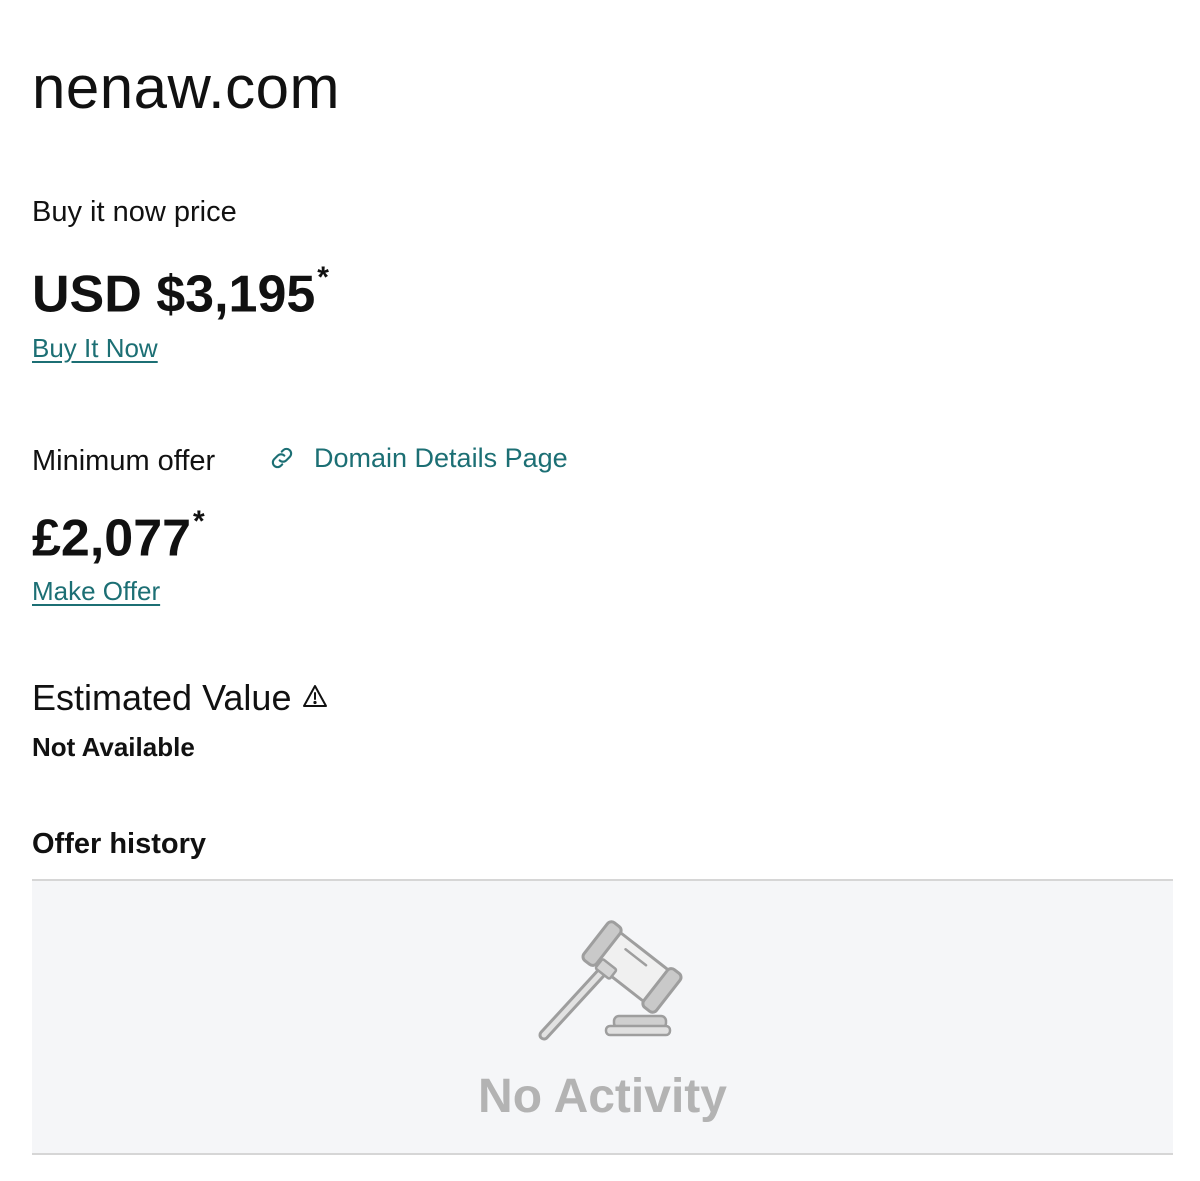 The image size is (1200, 1181). What do you see at coordinates (174, 294) in the screenshot?
I see `buy-now-price-value: USD $3,195` at bounding box center [174, 294].